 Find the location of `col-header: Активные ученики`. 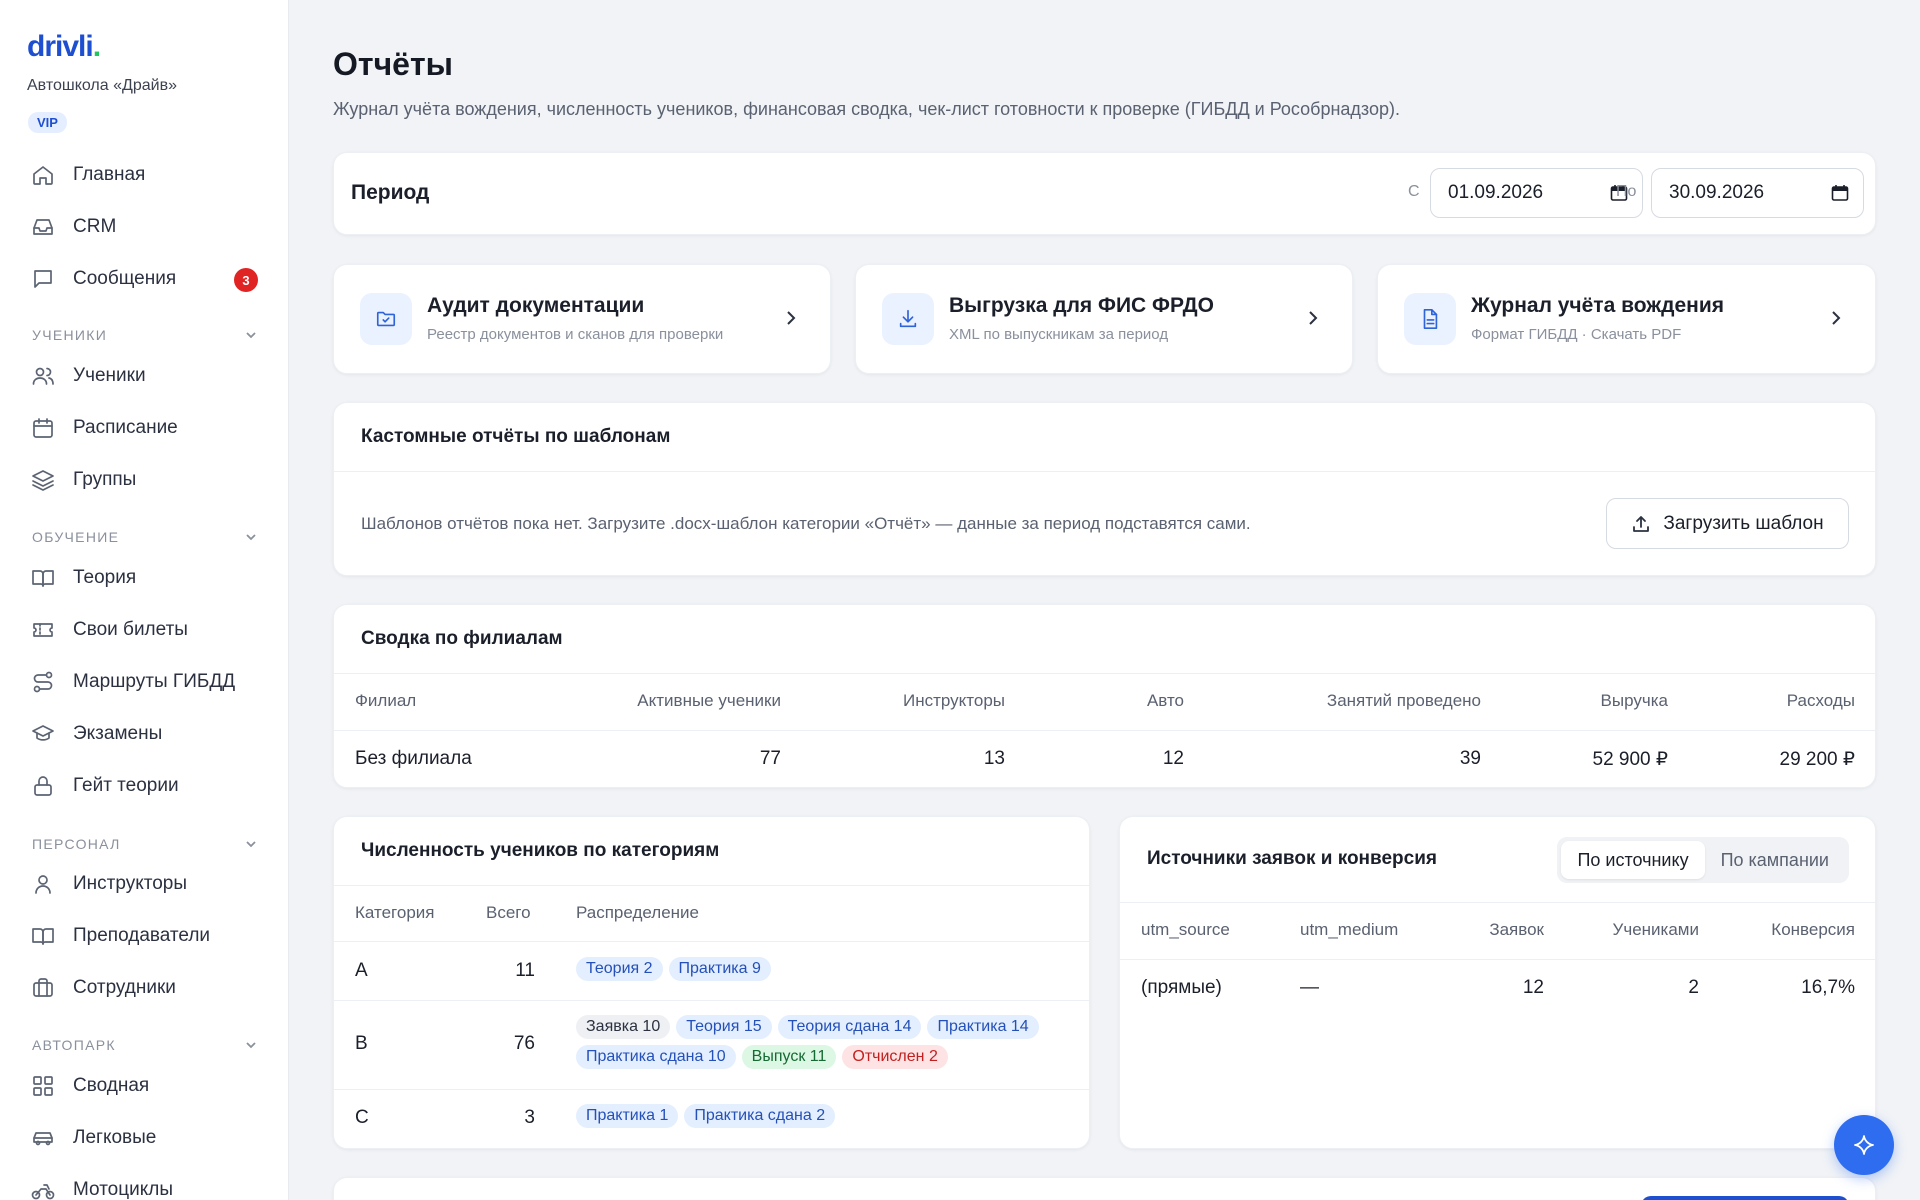

col-header: Активные ученики is located at coordinates (709, 700).